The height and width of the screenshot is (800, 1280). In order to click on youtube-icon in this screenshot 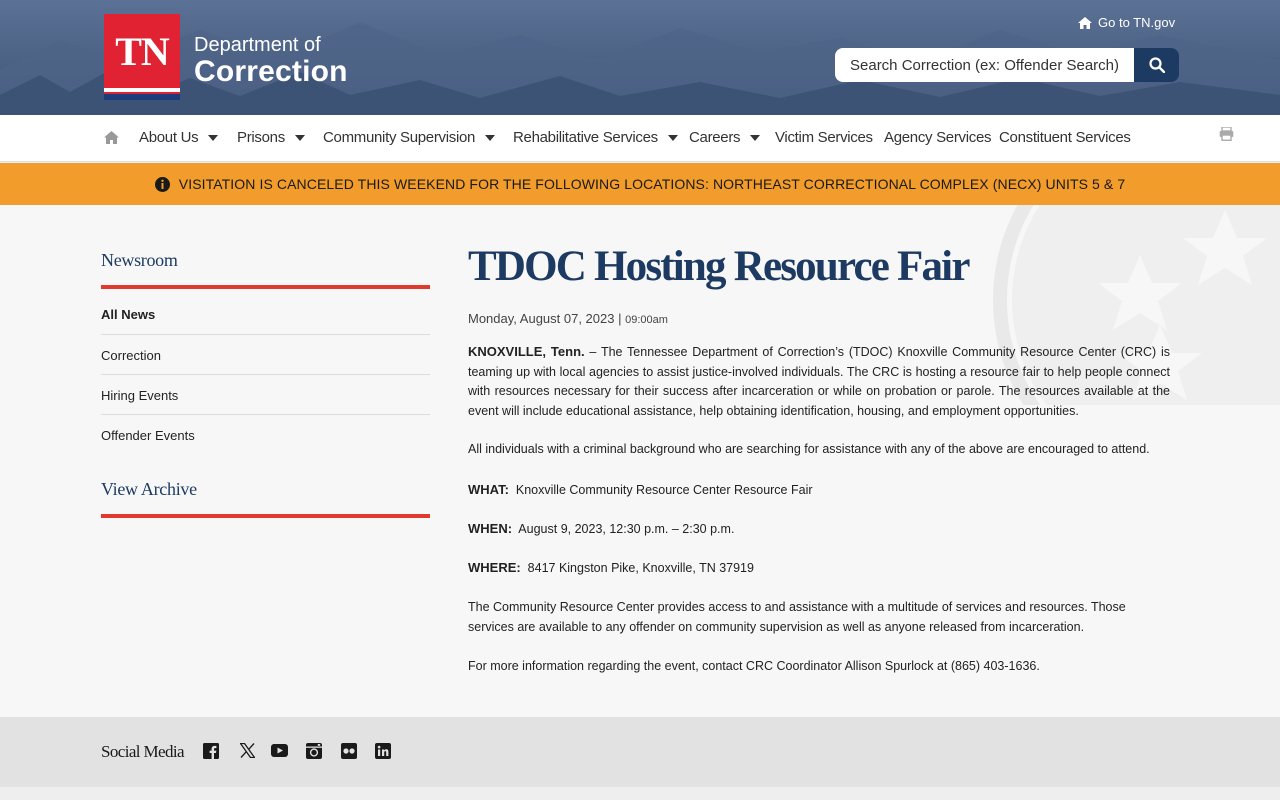, I will do `click(279, 750)`.